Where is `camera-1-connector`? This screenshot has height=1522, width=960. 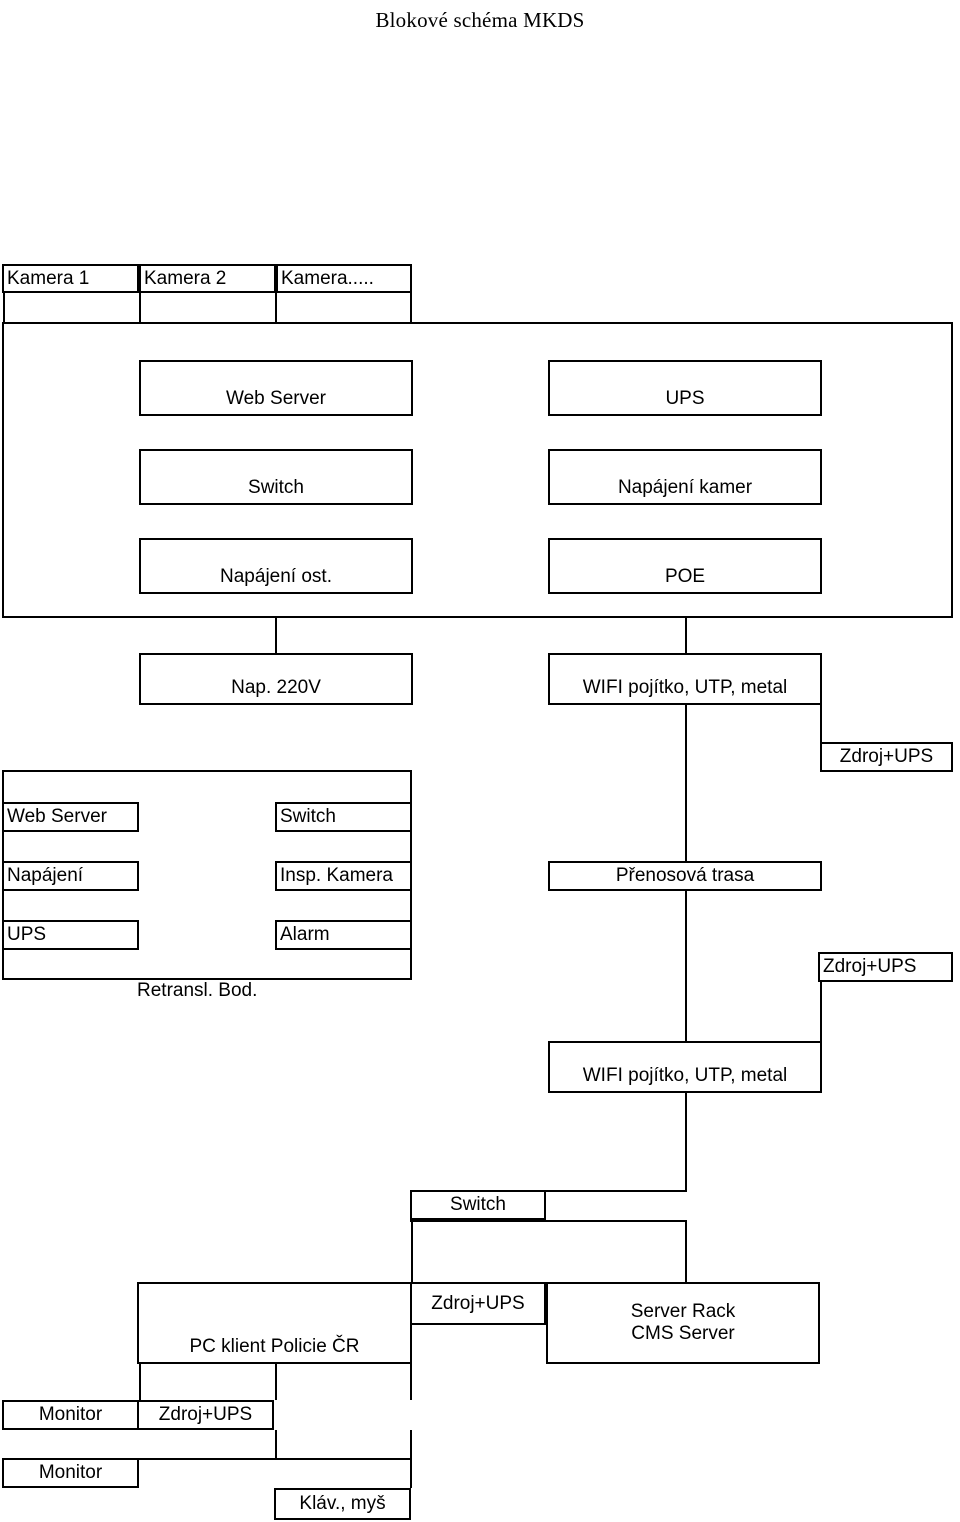 camera-1-connector is located at coordinates (4, 307).